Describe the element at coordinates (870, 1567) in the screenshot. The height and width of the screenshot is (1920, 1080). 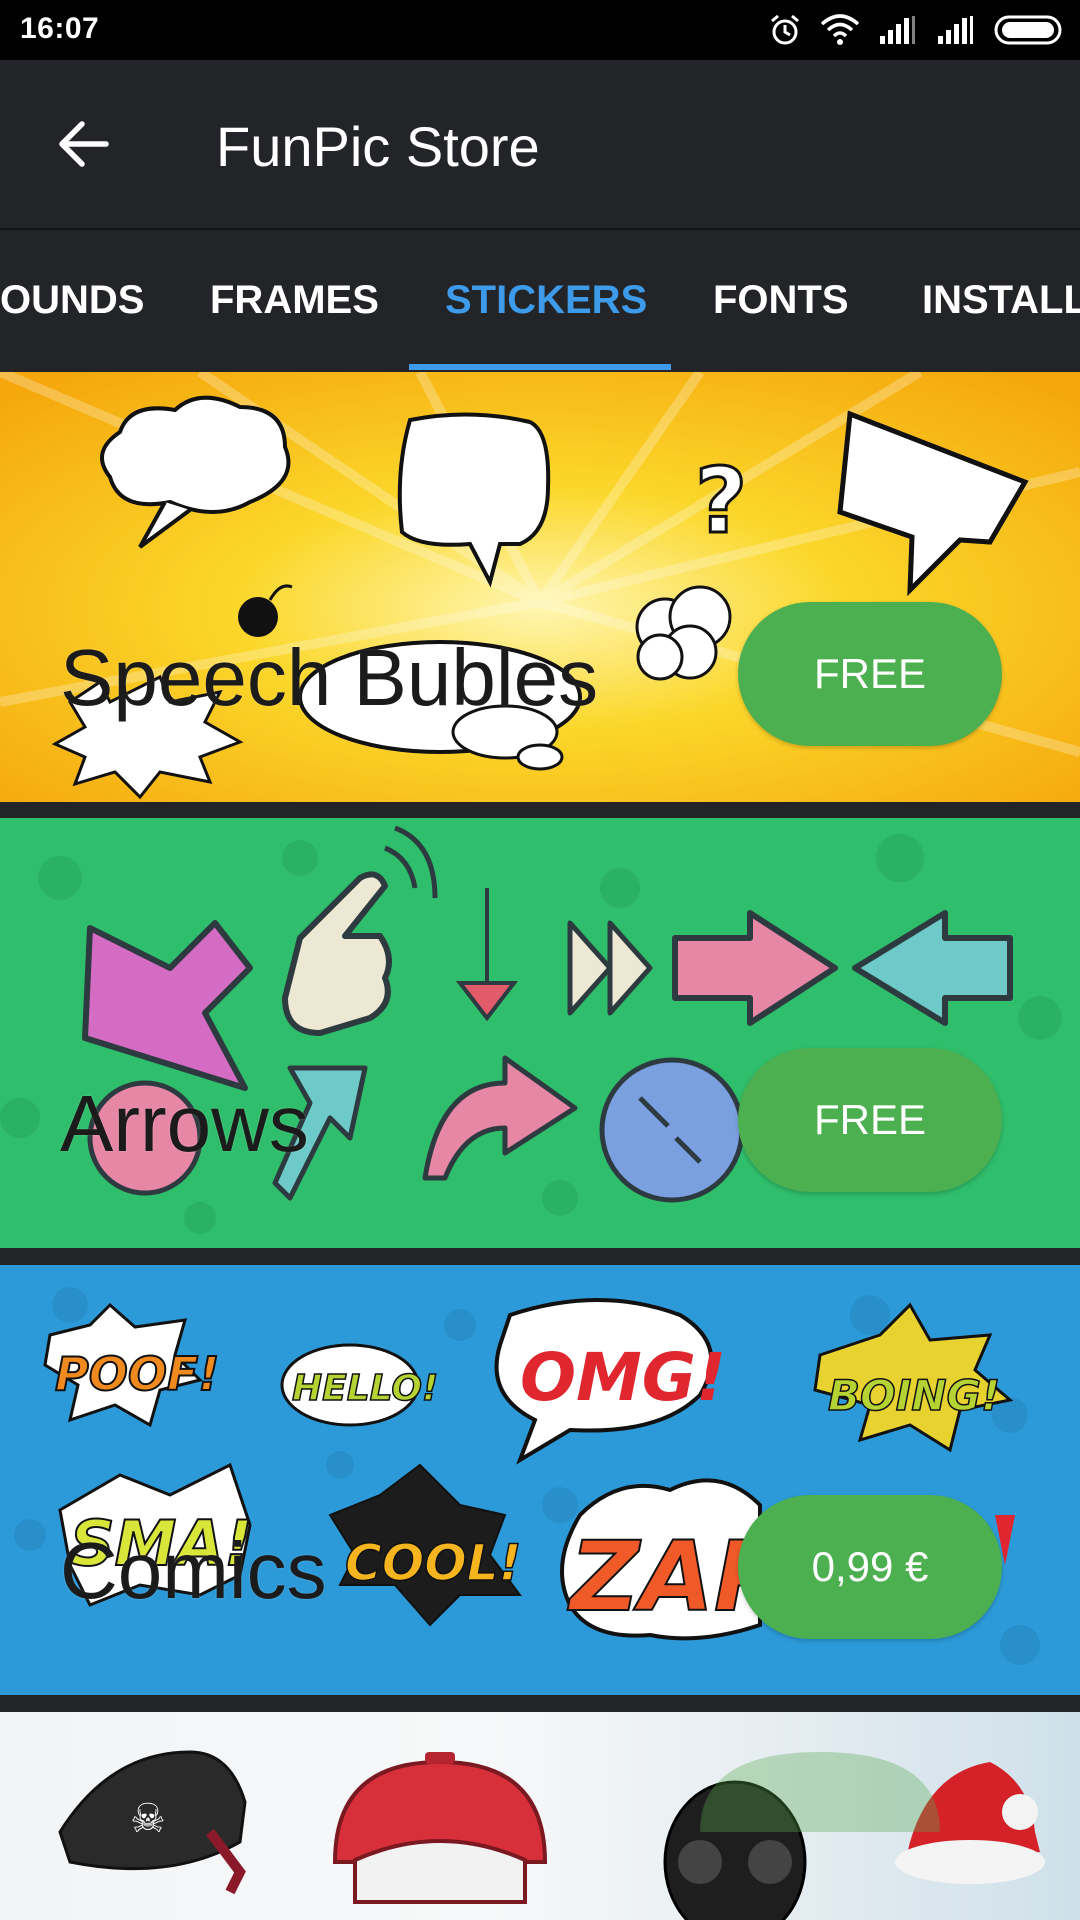
I see `price-button: 0,99 €` at that location.